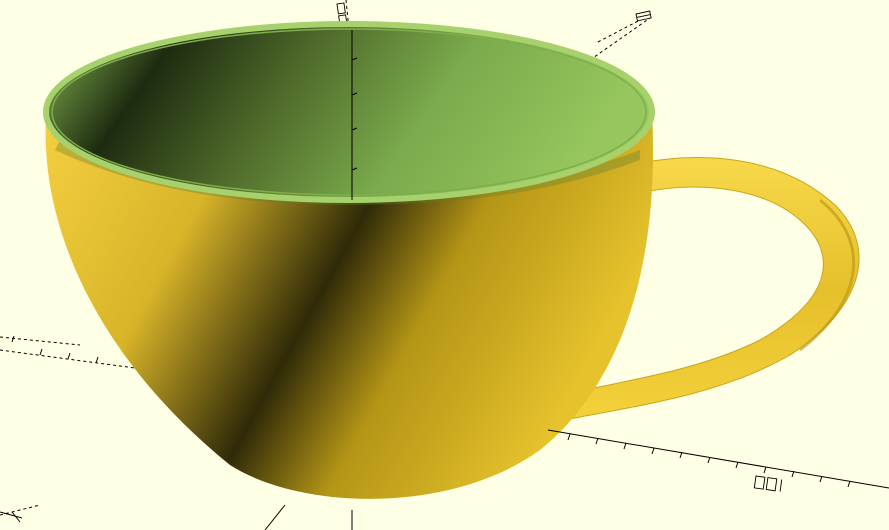 The width and height of the screenshot is (889, 530). I want to click on y-axis-scale-label, so click(643, 16).